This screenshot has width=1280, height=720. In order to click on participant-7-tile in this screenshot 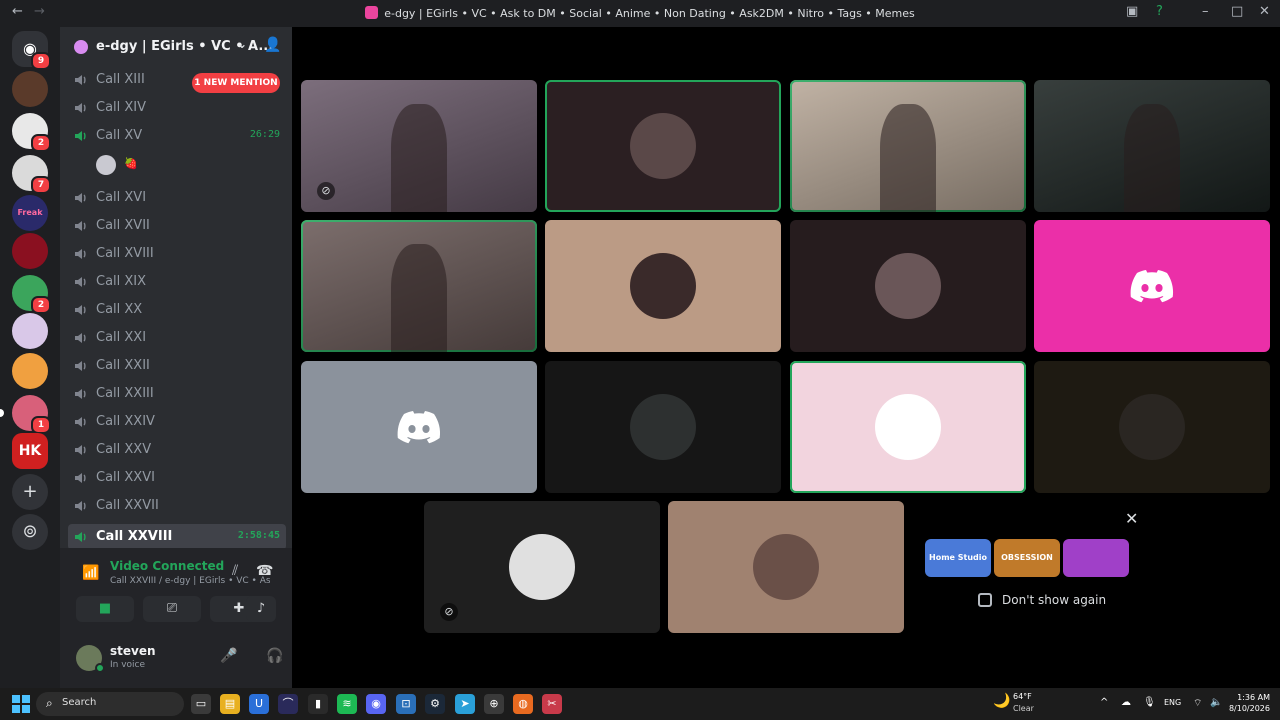, I will do `click(908, 286)`.